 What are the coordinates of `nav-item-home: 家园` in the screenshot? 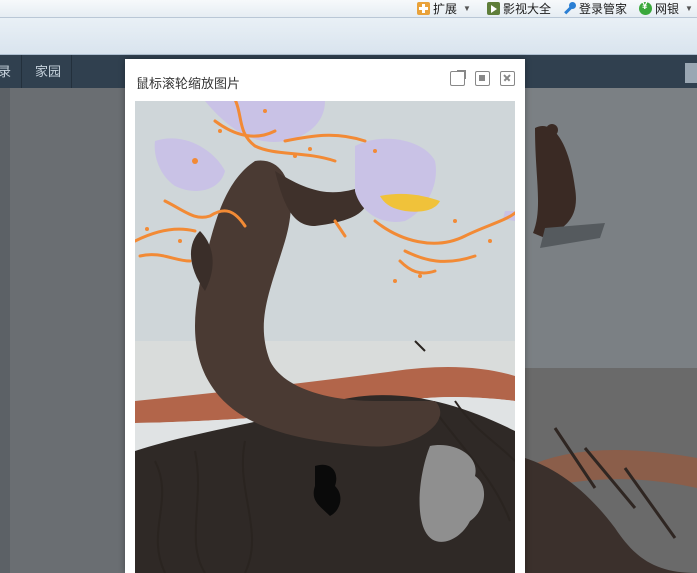 It's located at (49, 71).